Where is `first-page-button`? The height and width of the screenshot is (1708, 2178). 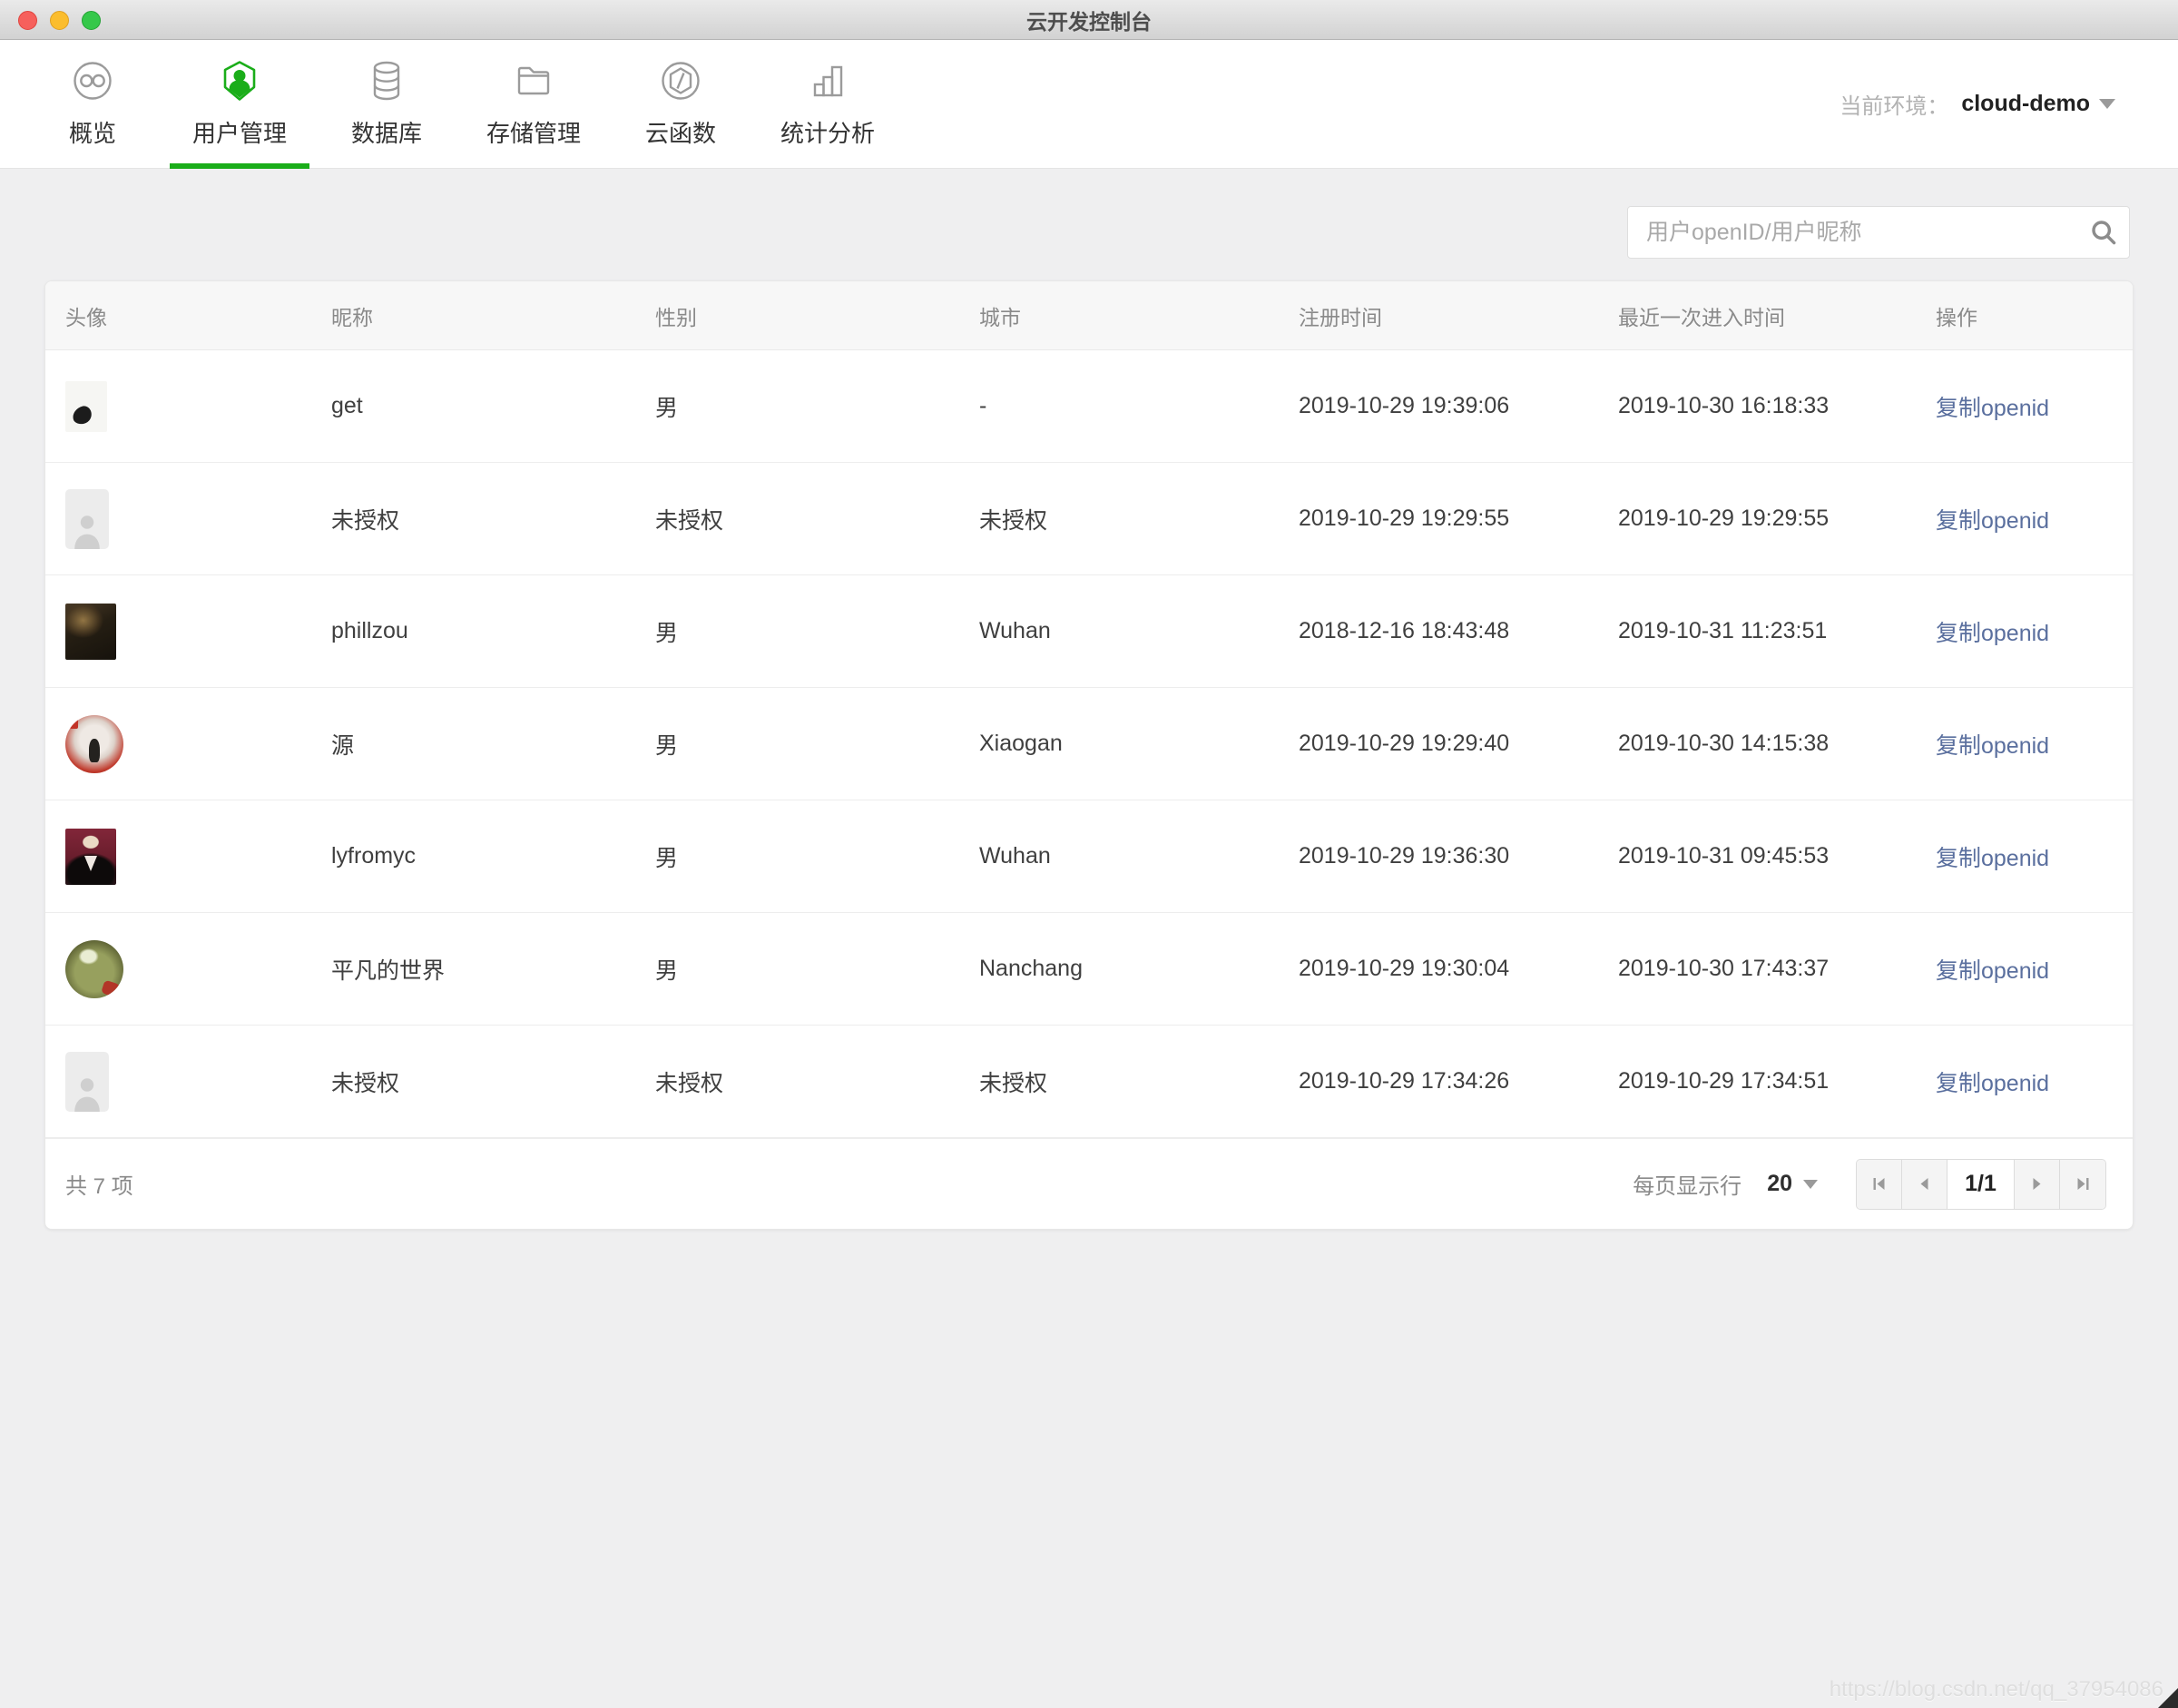
first-page-button is located at coordinates (1879, 1184).